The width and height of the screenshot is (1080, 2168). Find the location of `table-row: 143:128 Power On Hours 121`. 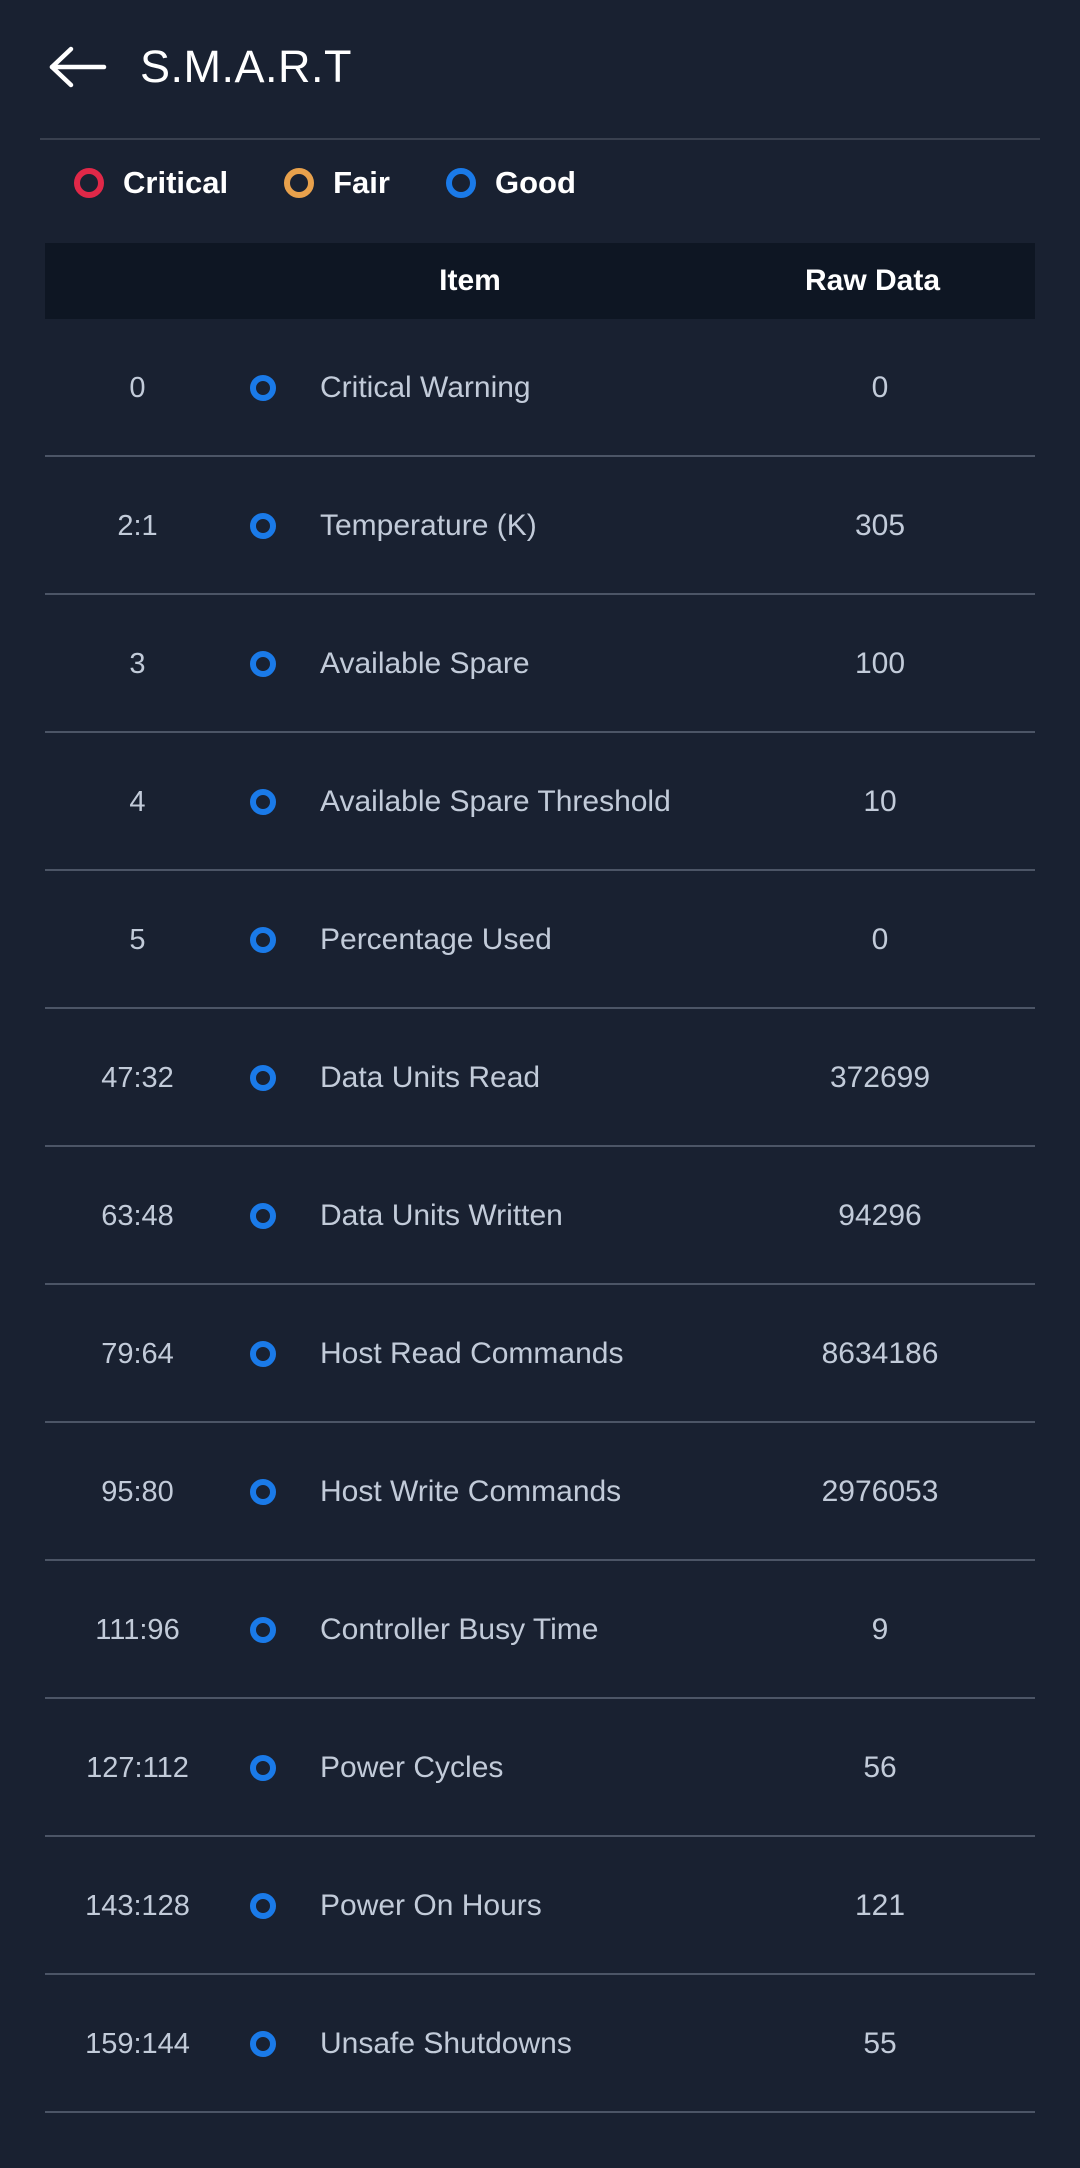

table-row: 143:128 Power On Hours 121 is located at coordinates (540, 1906).